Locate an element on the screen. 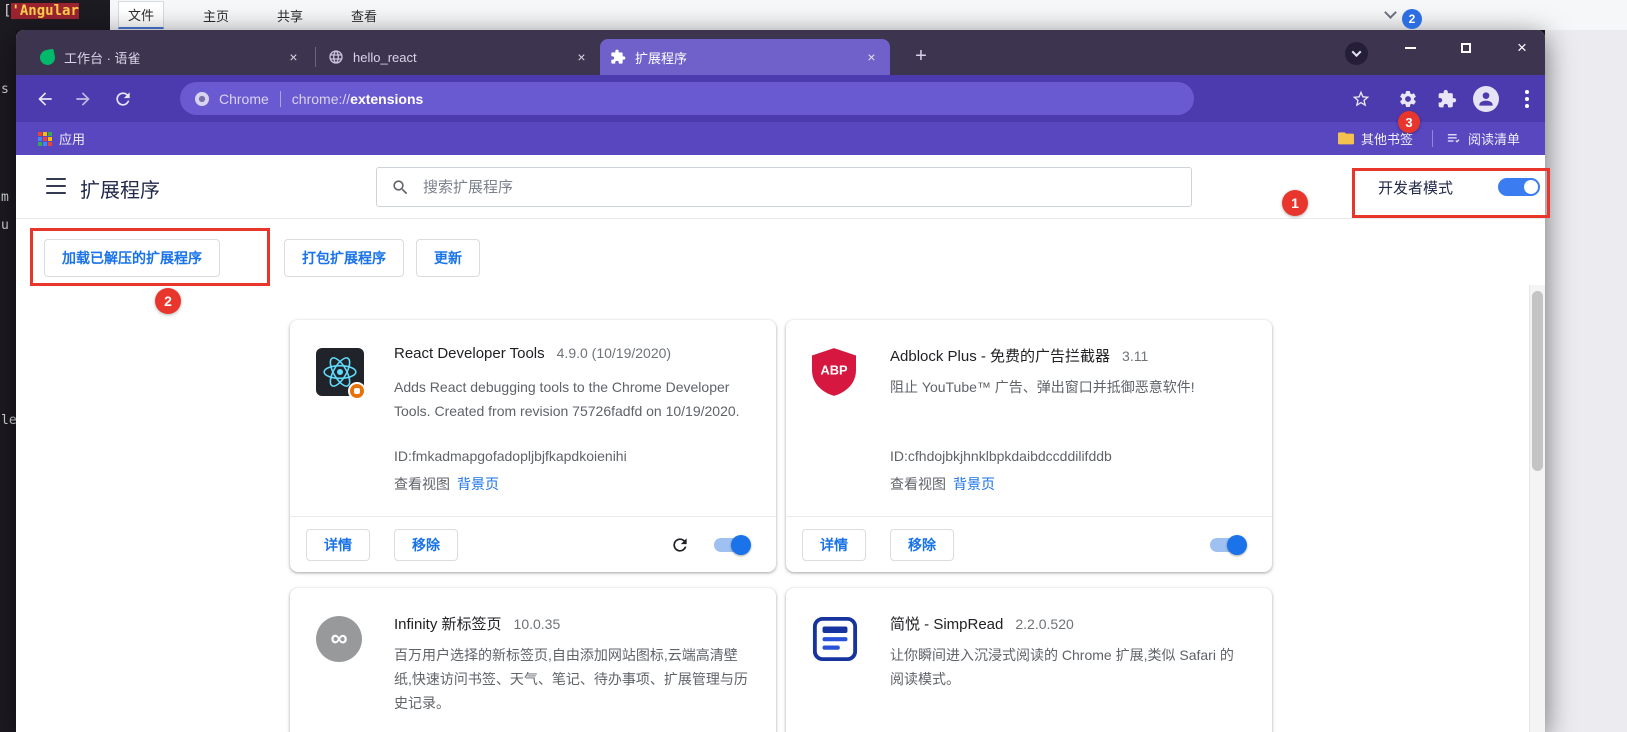 Image resolution: width=1627 pixels, height=732 pixels. tab-yuque: 工作台 · 语雀 × is located at coordinates (171, 57).